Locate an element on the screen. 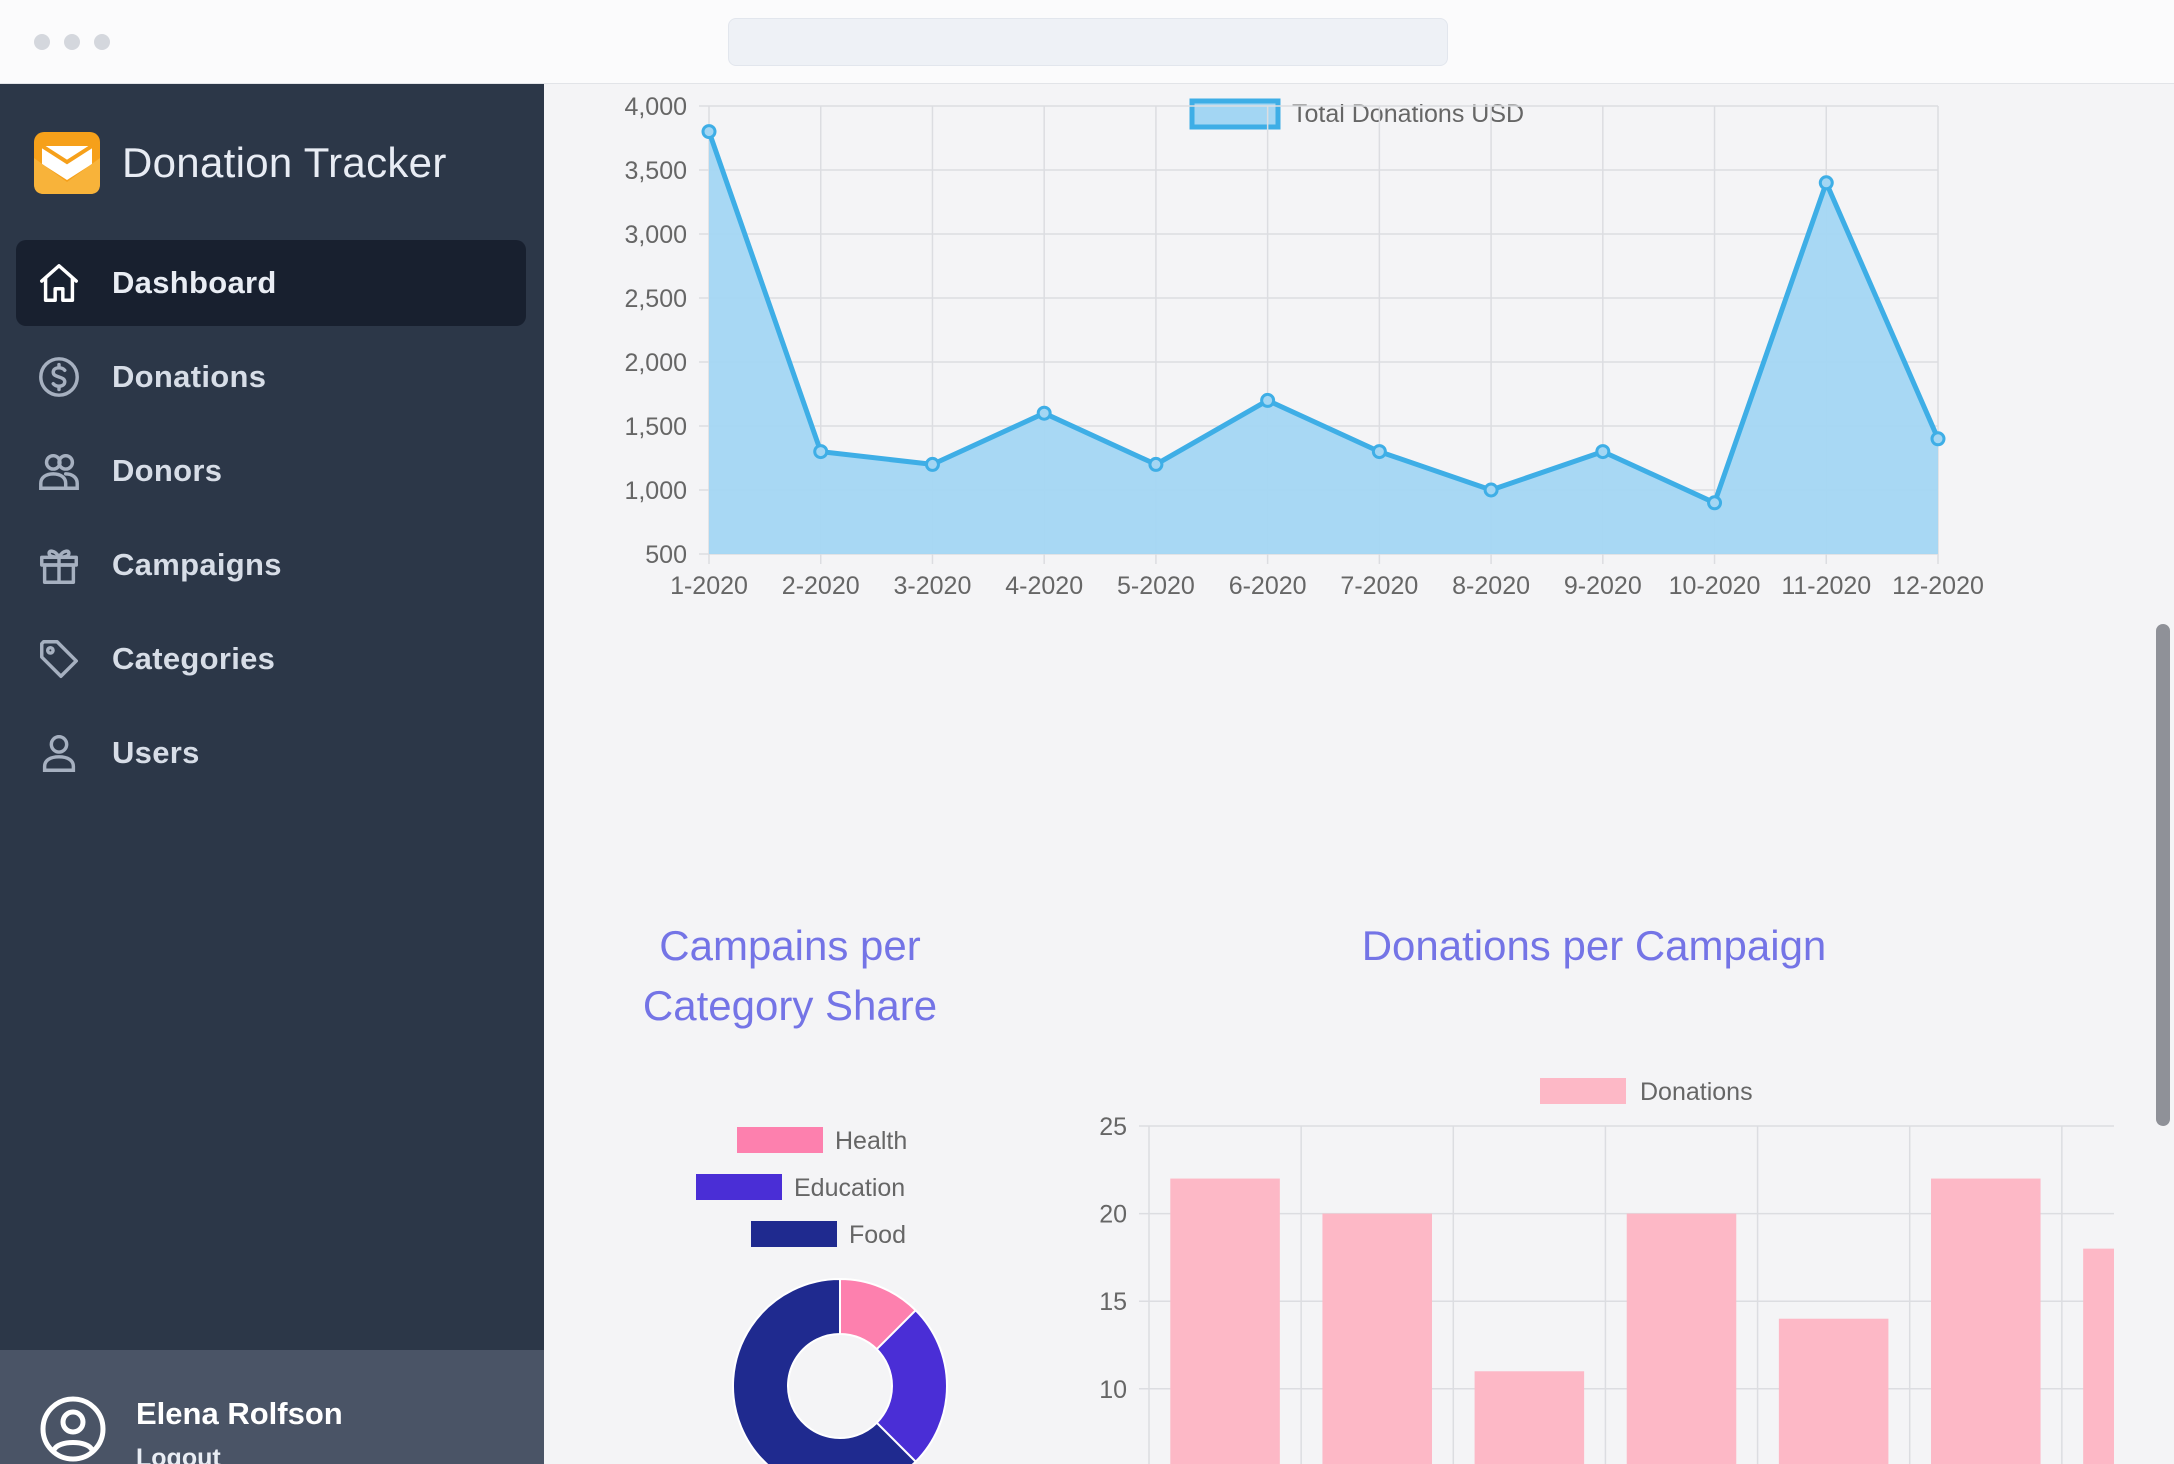 The height and width of the screenshot is (1464, 2174). home-icon is located at coordinates (59, 283).